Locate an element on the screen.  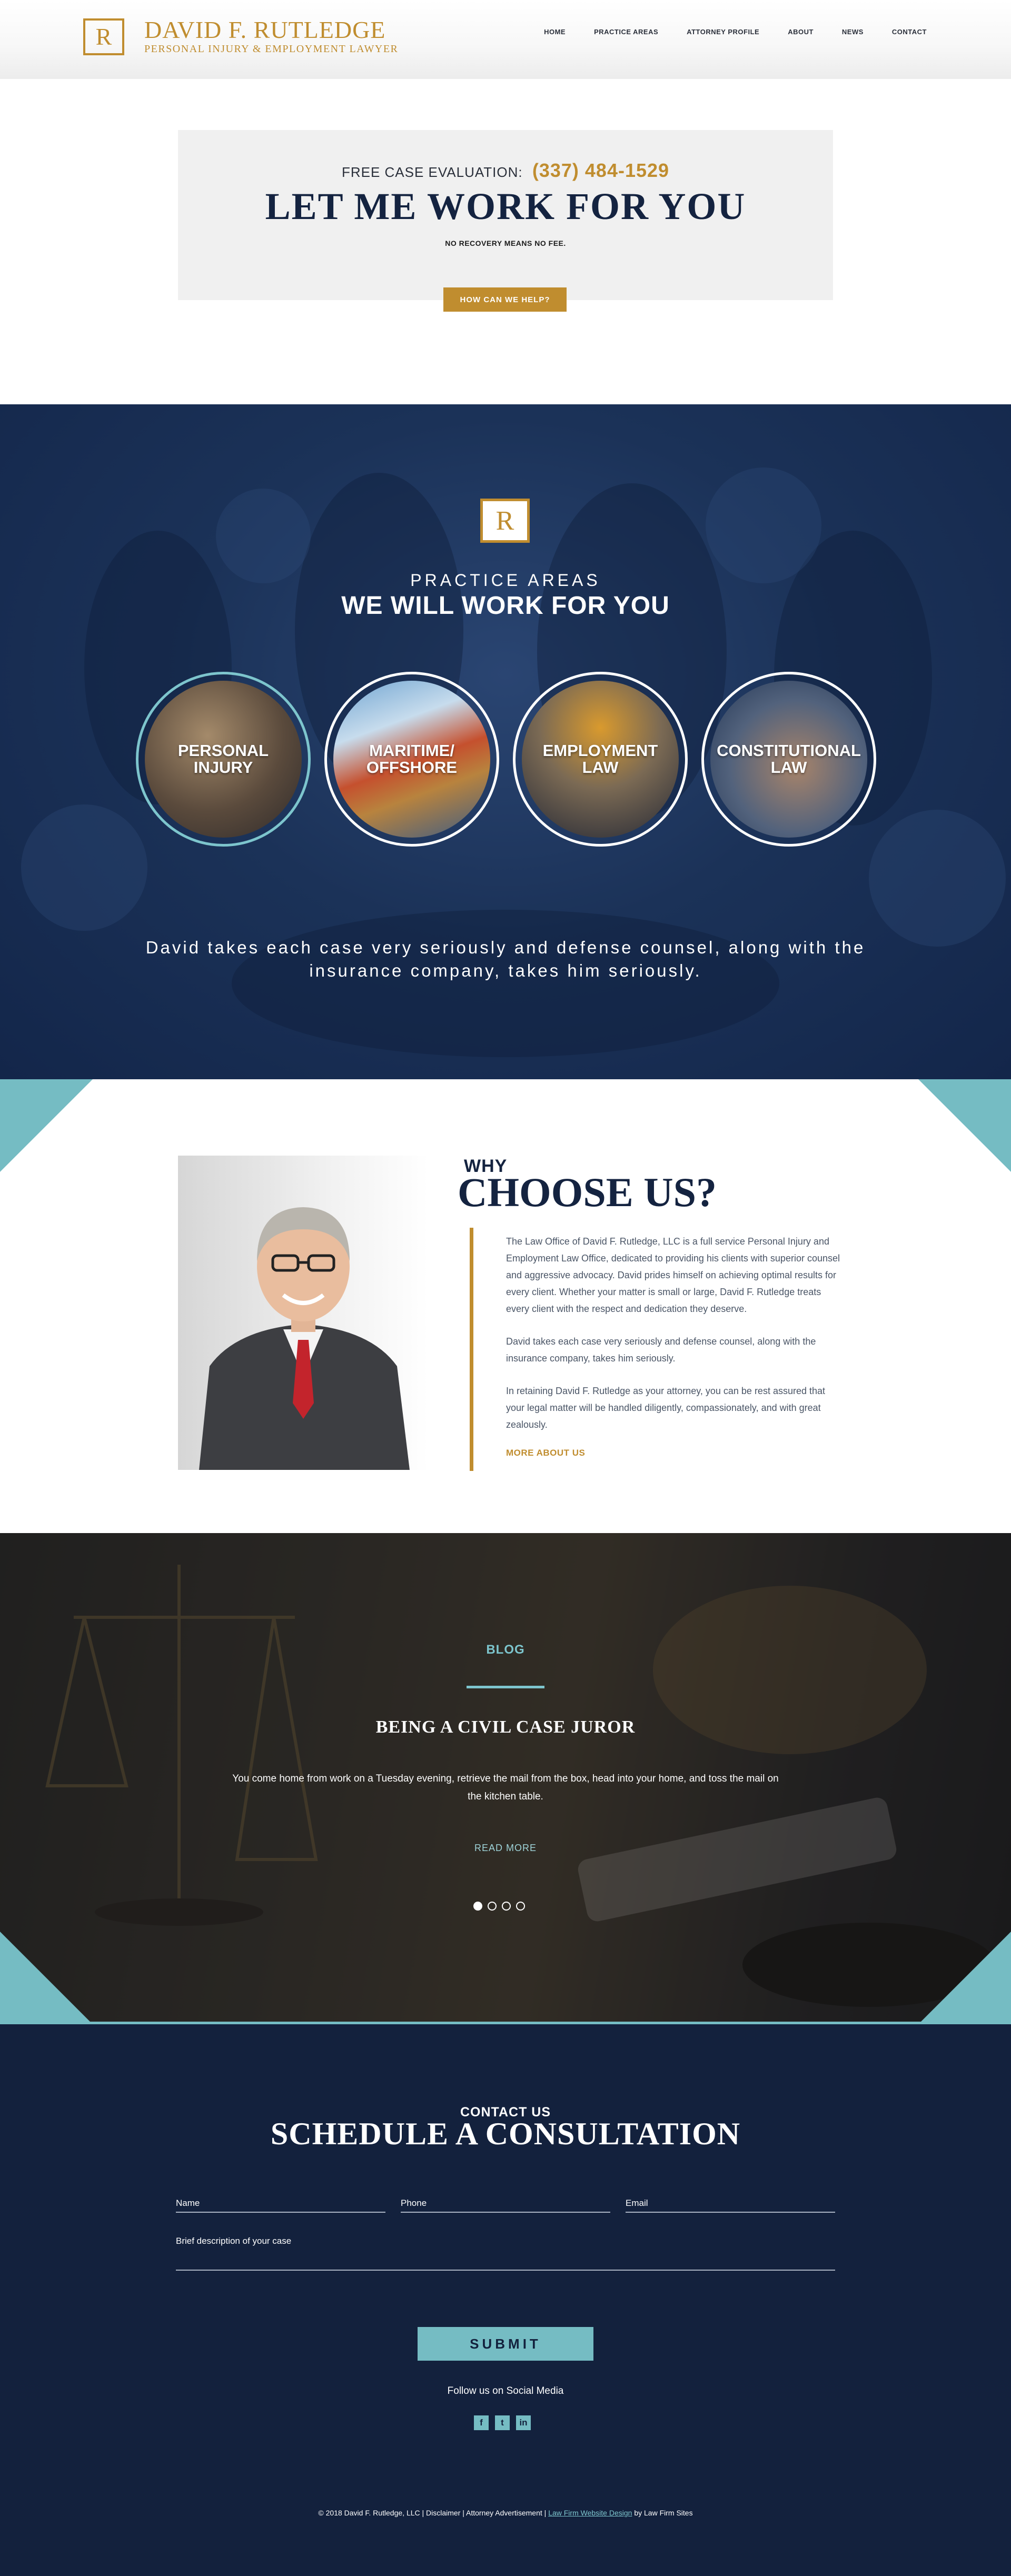
personal-injury-image: PERSONAL INJURY is located at coordinates (224, 759).